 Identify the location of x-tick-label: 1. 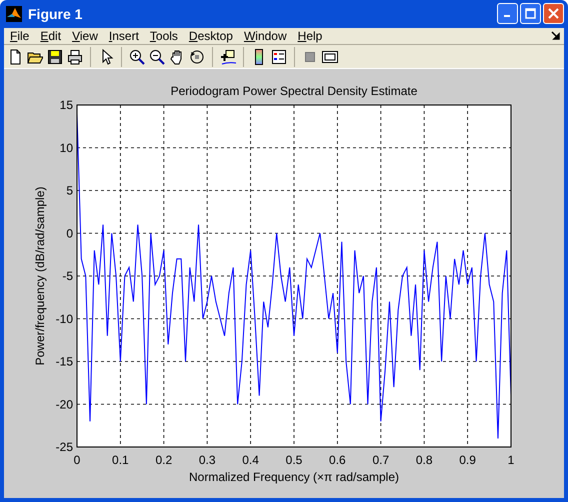
(511, 459).